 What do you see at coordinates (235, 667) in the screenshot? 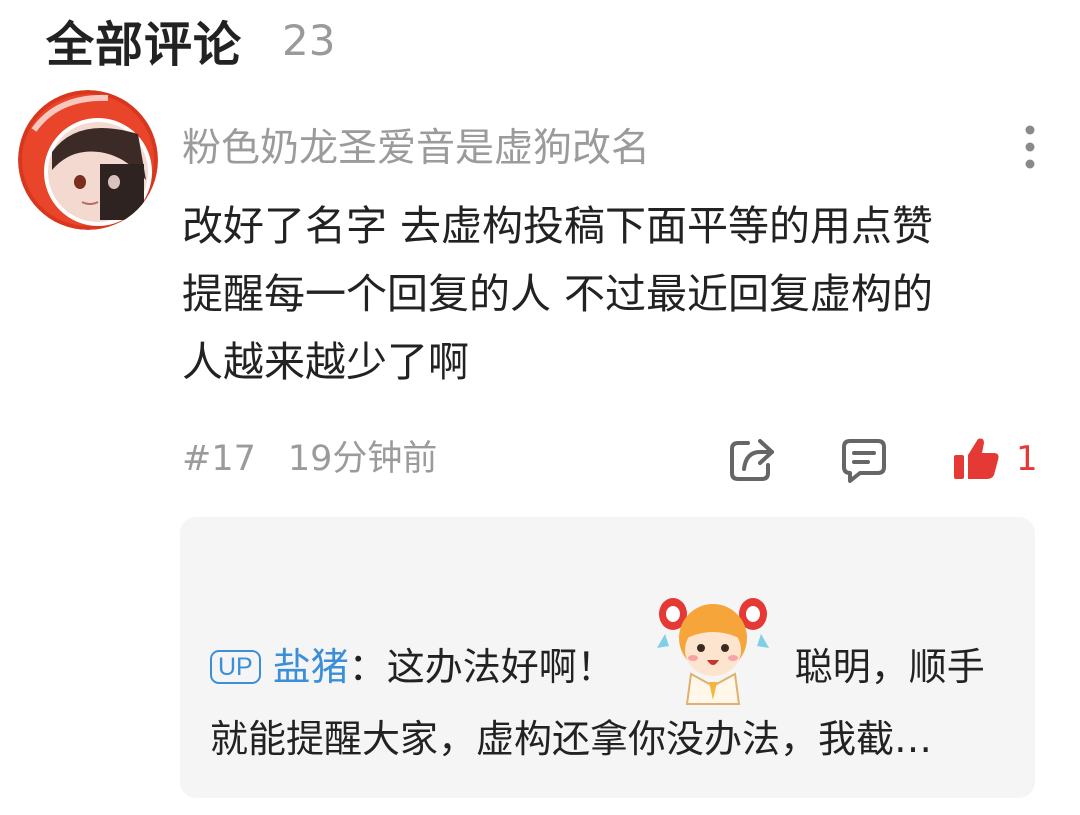
I see `up-badge: UP` at bounding box center [235, 667].